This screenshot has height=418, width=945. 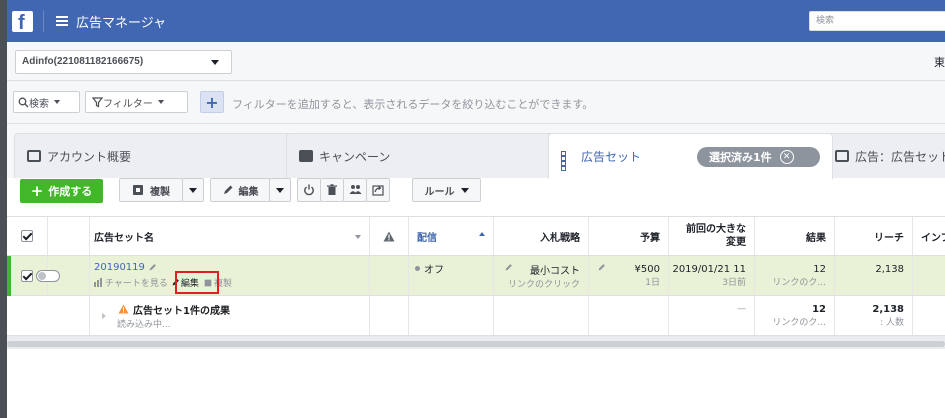 I want to click on header-warning, so click(x=389, y=236).